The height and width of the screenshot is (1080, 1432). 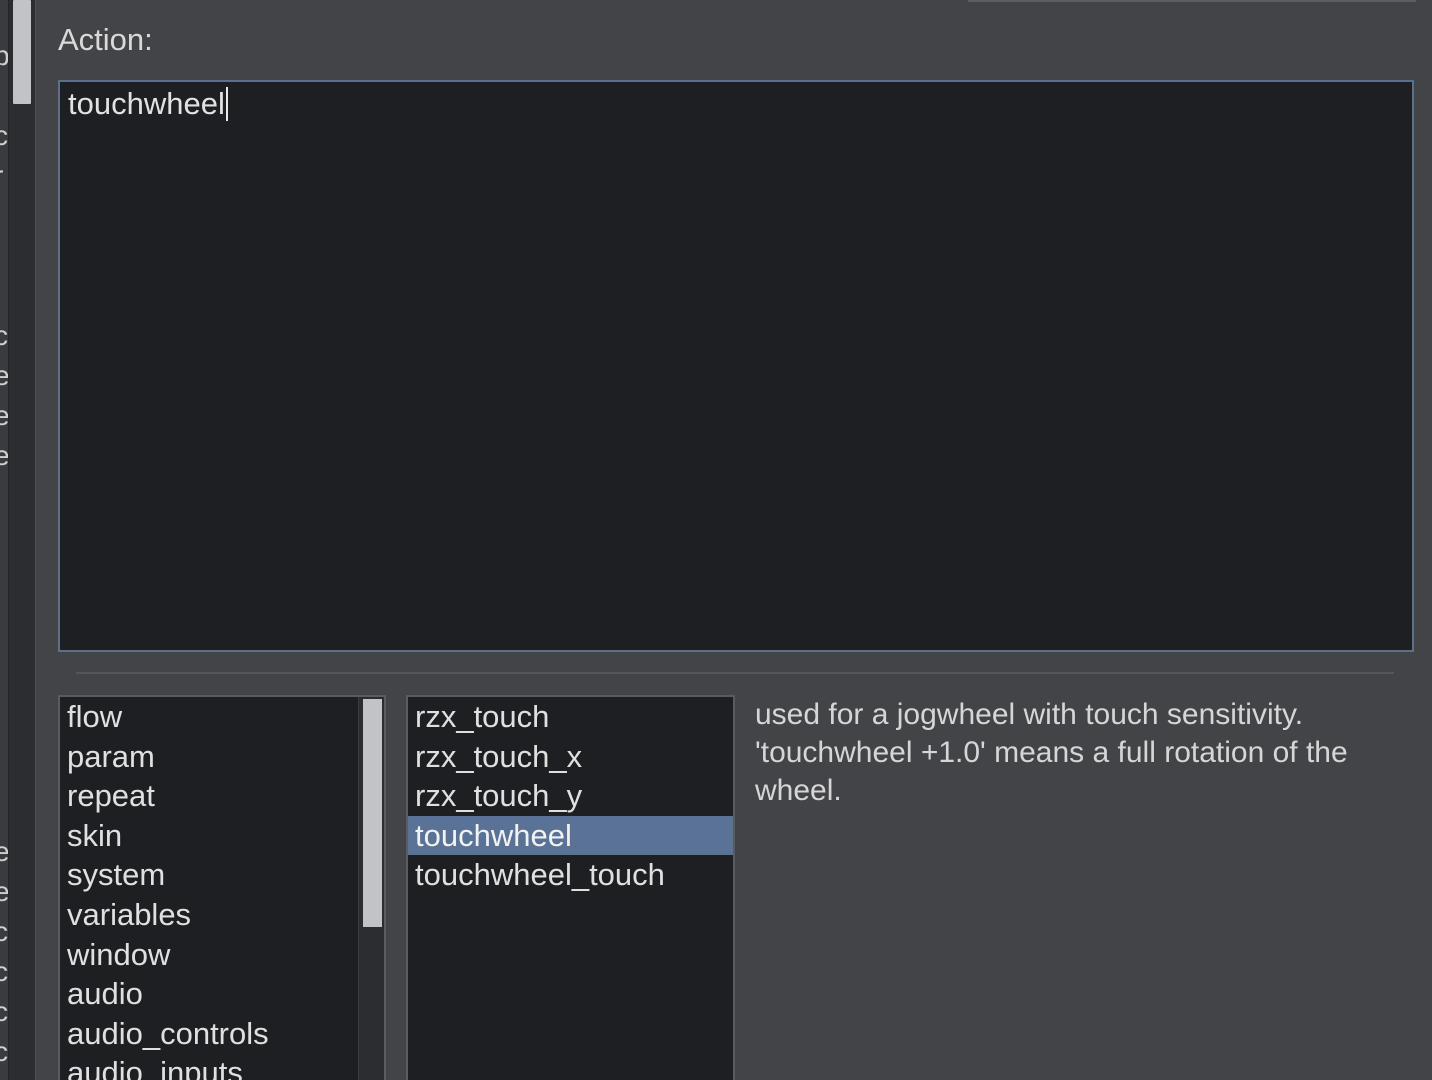 What do you see at coordinates (209, 955) in the screenshot?
I see `category-item: window` at bounding box center [209, 955].